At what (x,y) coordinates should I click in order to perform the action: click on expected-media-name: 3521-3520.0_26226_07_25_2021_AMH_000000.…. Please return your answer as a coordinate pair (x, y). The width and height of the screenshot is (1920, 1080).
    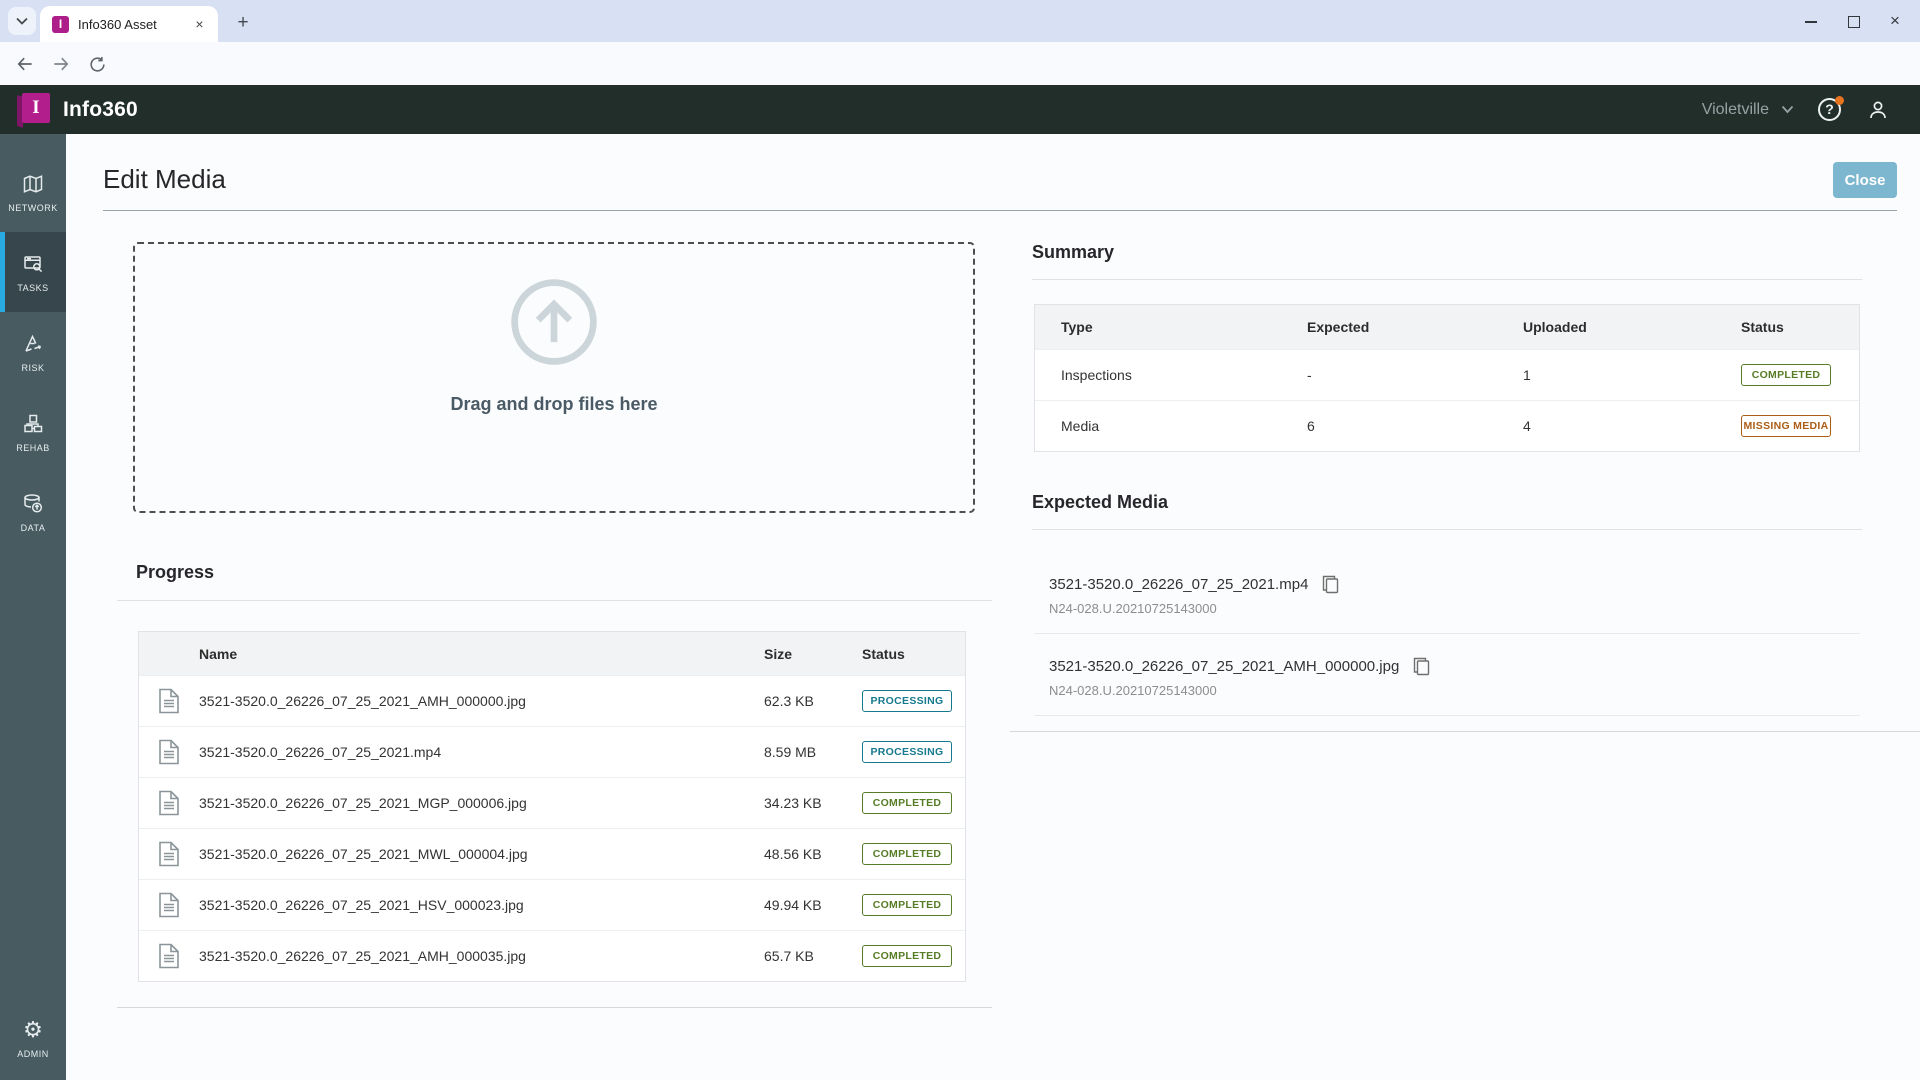
    Looking at the image, I should click on (1224, 666).